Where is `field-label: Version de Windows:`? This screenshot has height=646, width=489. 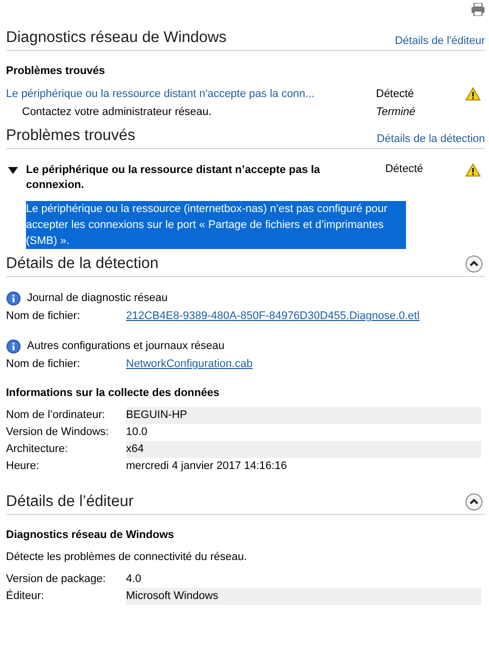 field-label: Version de Windows: is located at coordinates (58, 432).